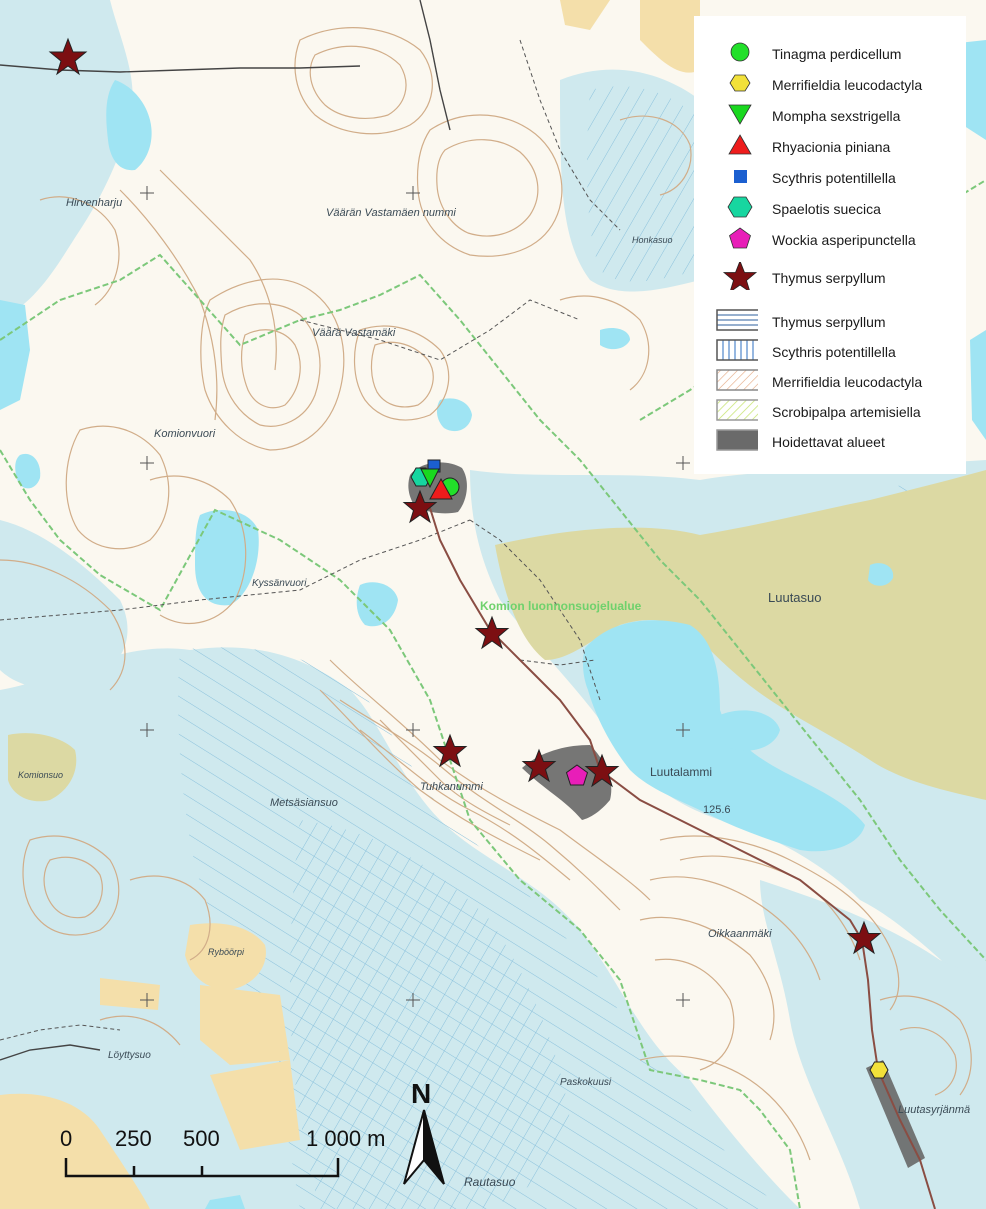 The width and height of the screenshot is (986, 1209). Describe the element at coordinates (133, 1138) in the screenshot. I see `scale-tick-250: 250` at that location.